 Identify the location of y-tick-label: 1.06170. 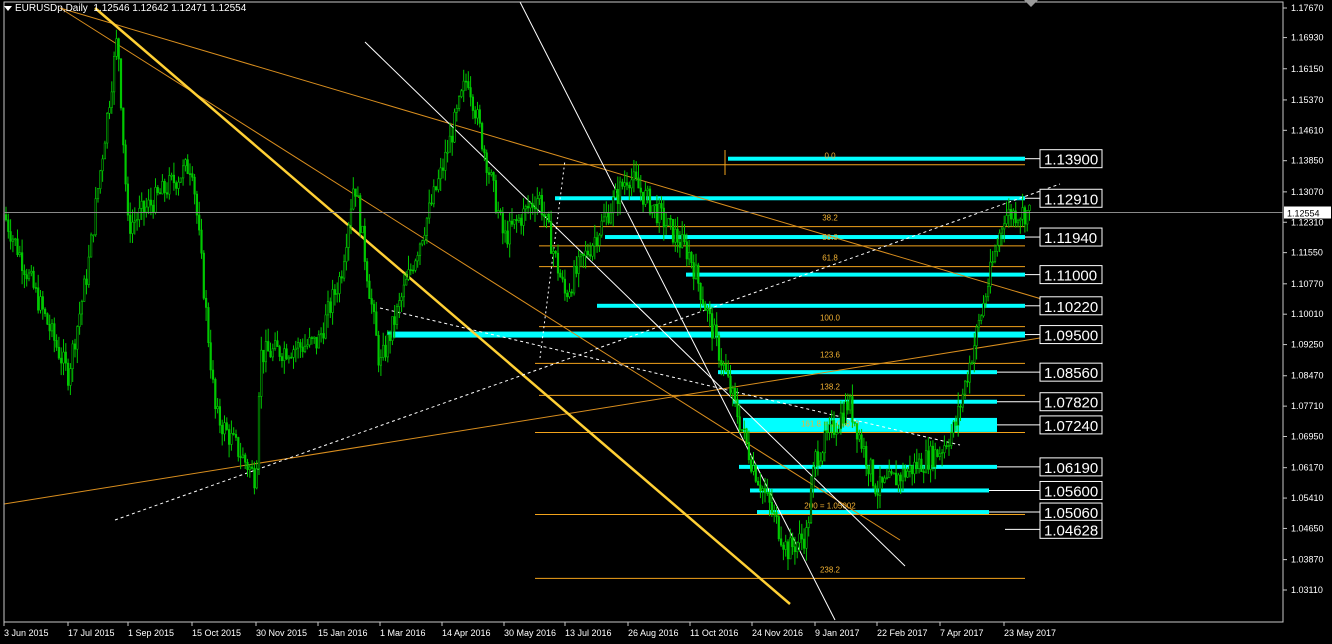
(1307, 468).